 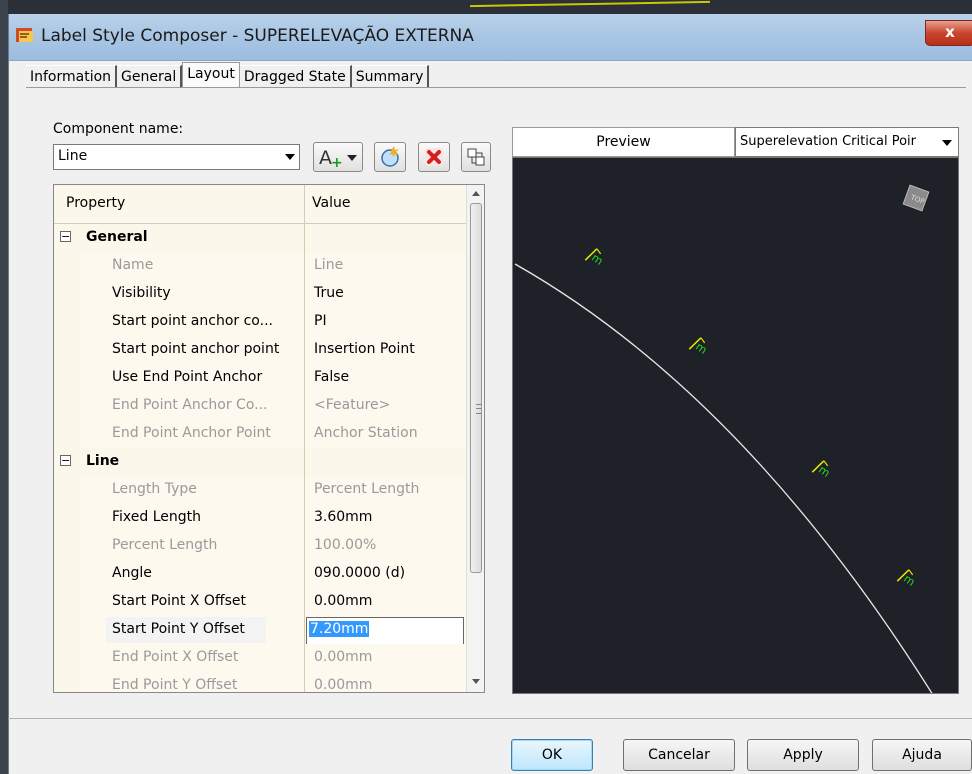 I want to click on cad-background-edge, so click(x=4, y=387).